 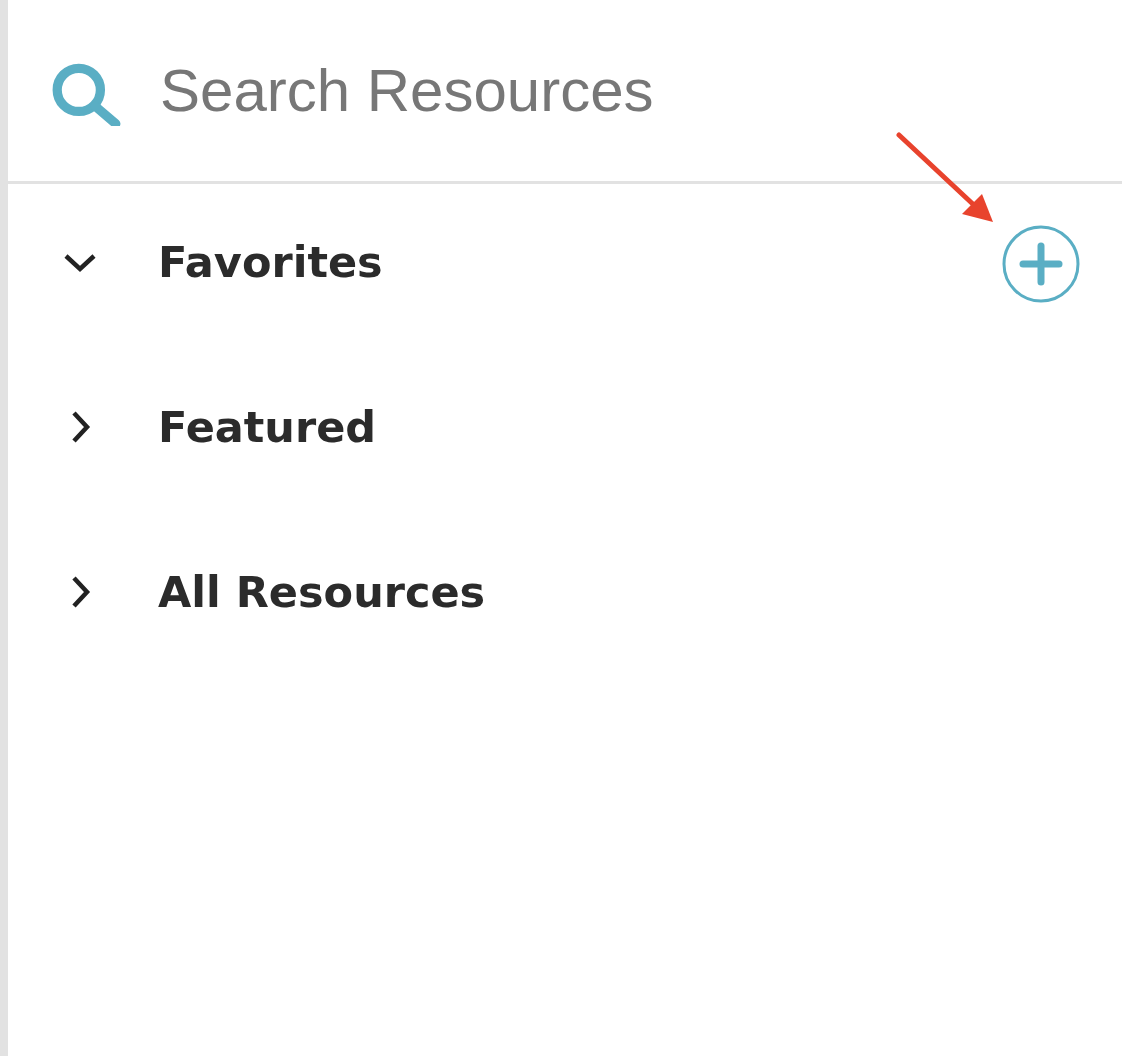 What do you see at coordinates (86, 93) in the screenshot?
I see `search-icon` at bounding box center [86, 93].